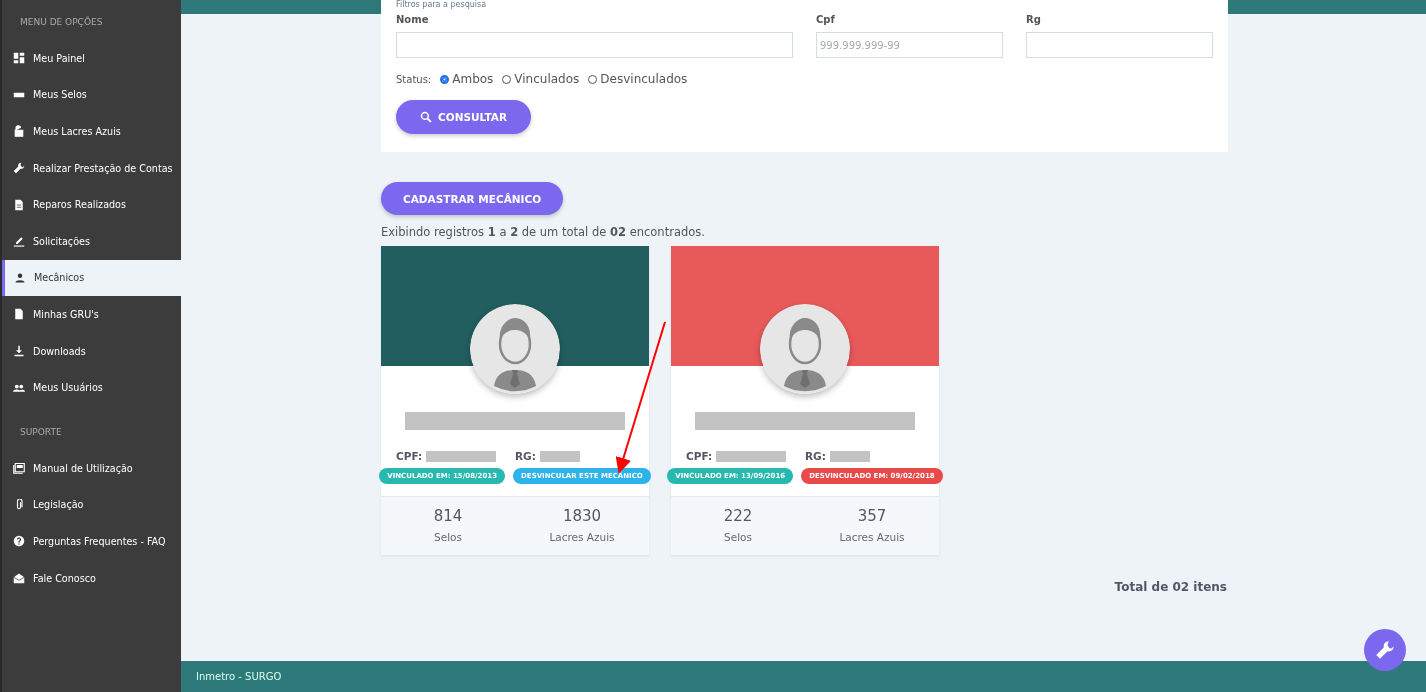 The image size is (1426, 692). I want to click on document-icon, so click(19, 204).